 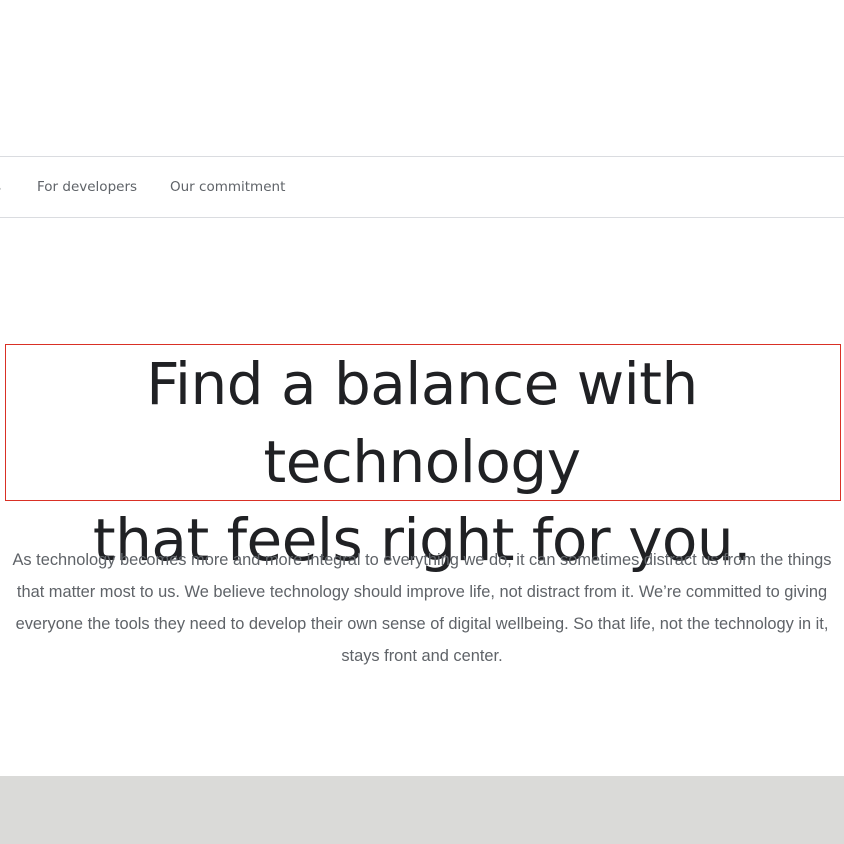 What do you see at coordinates (422, 810) in the screenshot?
I see `footer-band` at bounding box center [422, 810].